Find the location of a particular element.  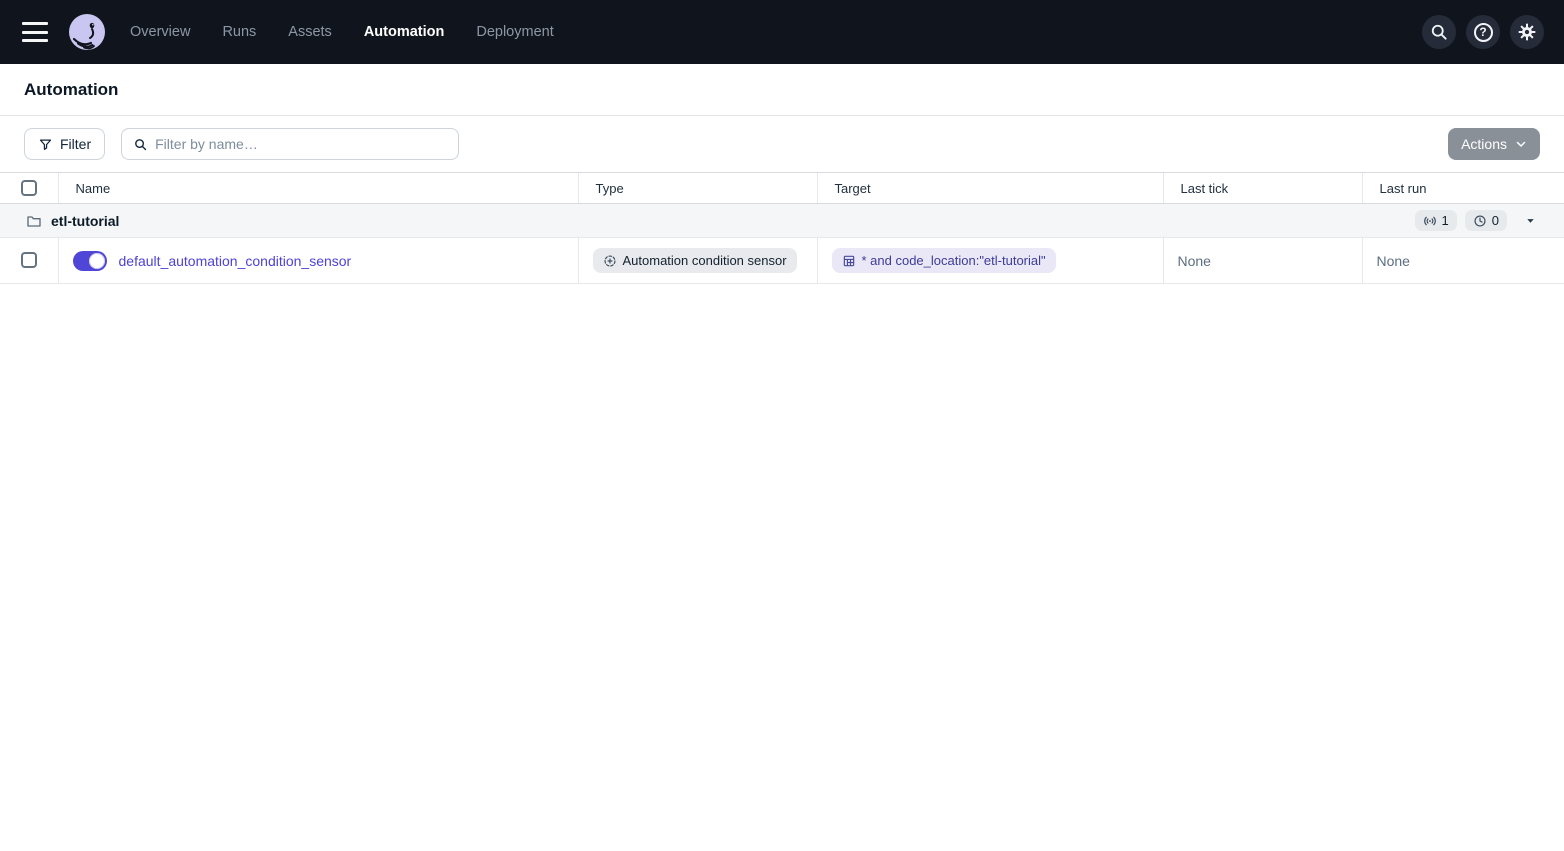

collapse-group-button is located at coordinates (1530, 220).